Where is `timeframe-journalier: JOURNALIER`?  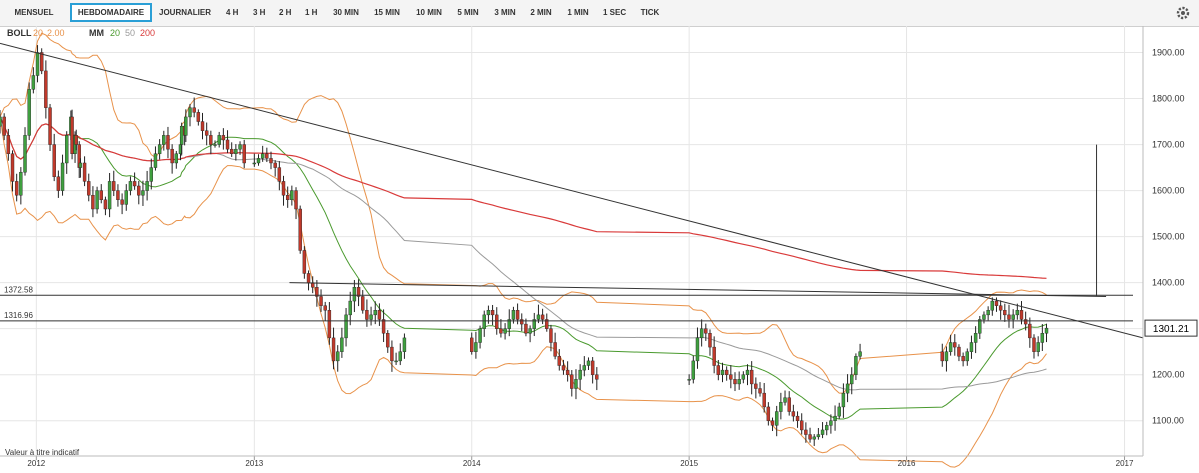 timeframe-journalier: JOURNALIER is located at coordinates (185, 12).